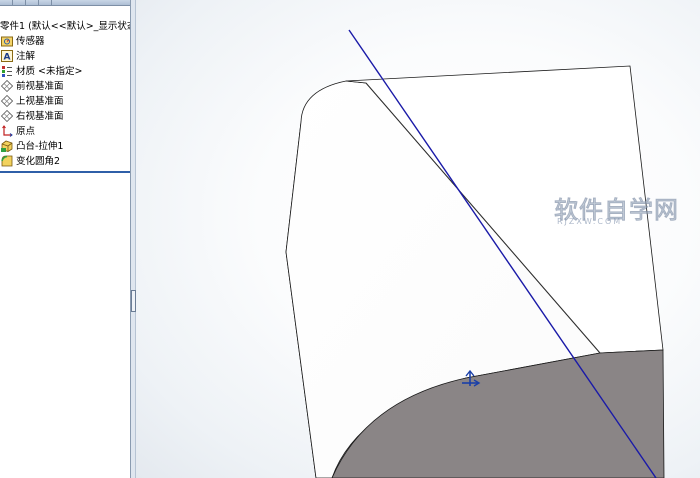 Image resolution: width=700 pixels, height=478 pixels. Describe the element at coordinates (49, 71) in the screenshot. I see `tree-item-label: 材质 <未指定>` at that location.